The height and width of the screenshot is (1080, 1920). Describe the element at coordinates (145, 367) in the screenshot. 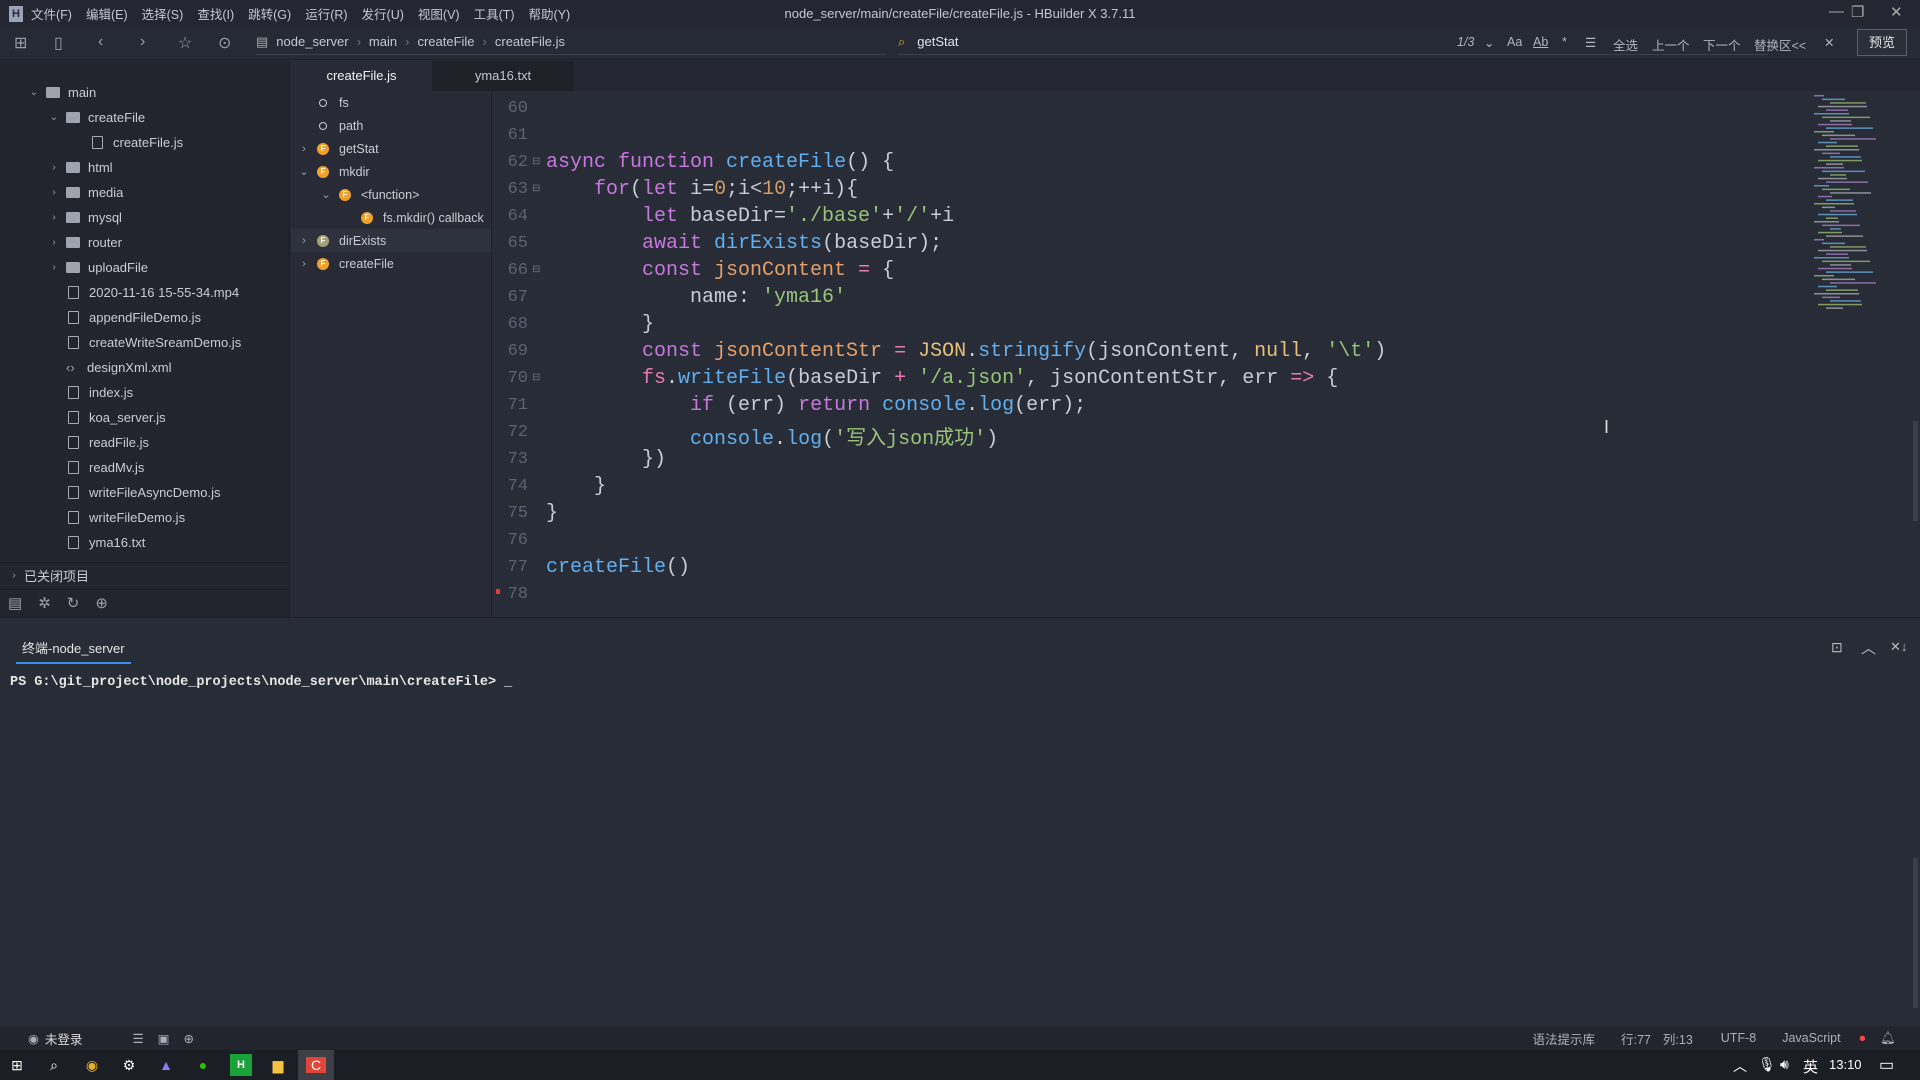

I see `tree-item: ‹› designXml.xml` at that location.